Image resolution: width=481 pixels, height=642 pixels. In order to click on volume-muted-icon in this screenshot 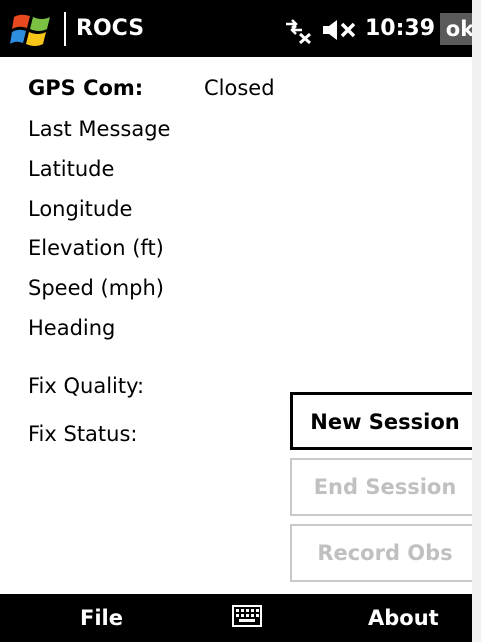, I will do `click(339, 30)`.